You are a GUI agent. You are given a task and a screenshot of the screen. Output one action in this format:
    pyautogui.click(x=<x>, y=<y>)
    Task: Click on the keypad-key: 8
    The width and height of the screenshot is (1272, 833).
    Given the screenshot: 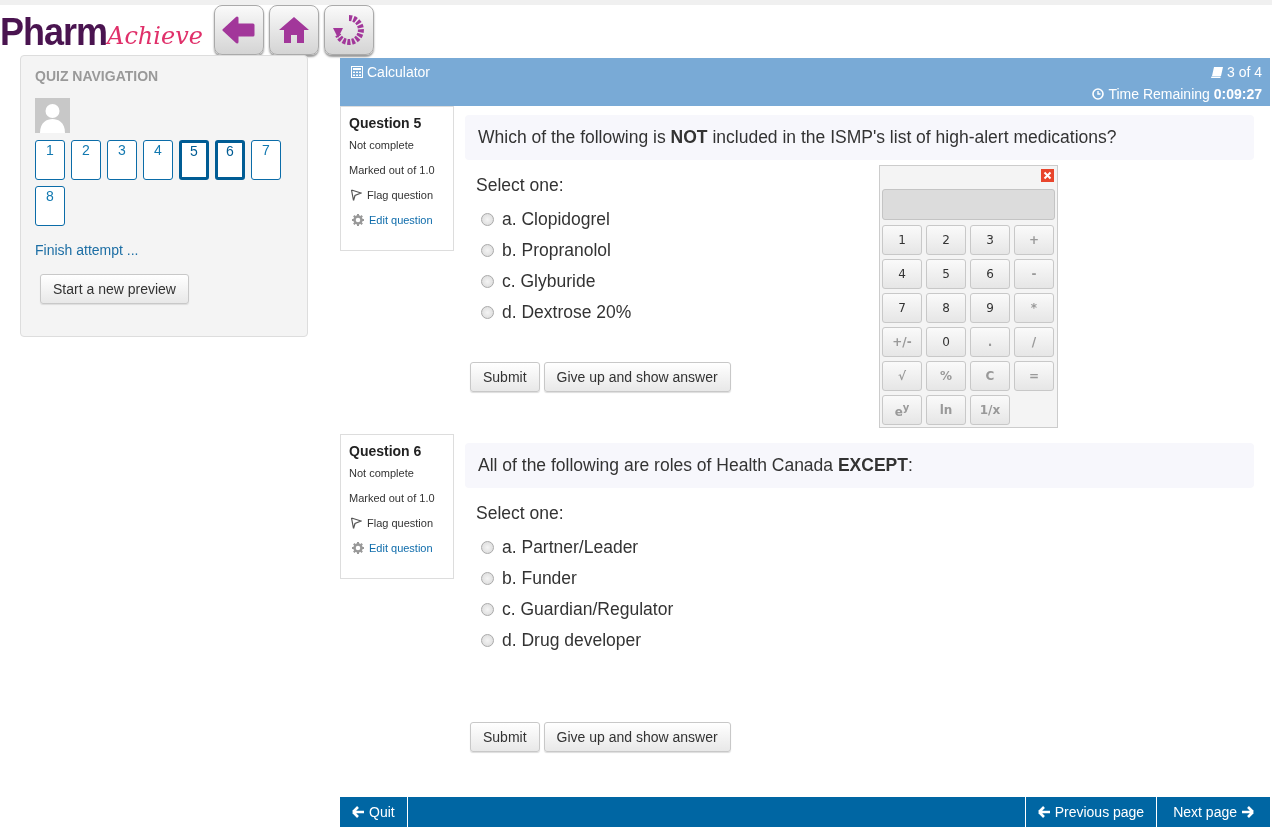 What is the action you would take?
    pyautogui.click(x=946, y=308)
    